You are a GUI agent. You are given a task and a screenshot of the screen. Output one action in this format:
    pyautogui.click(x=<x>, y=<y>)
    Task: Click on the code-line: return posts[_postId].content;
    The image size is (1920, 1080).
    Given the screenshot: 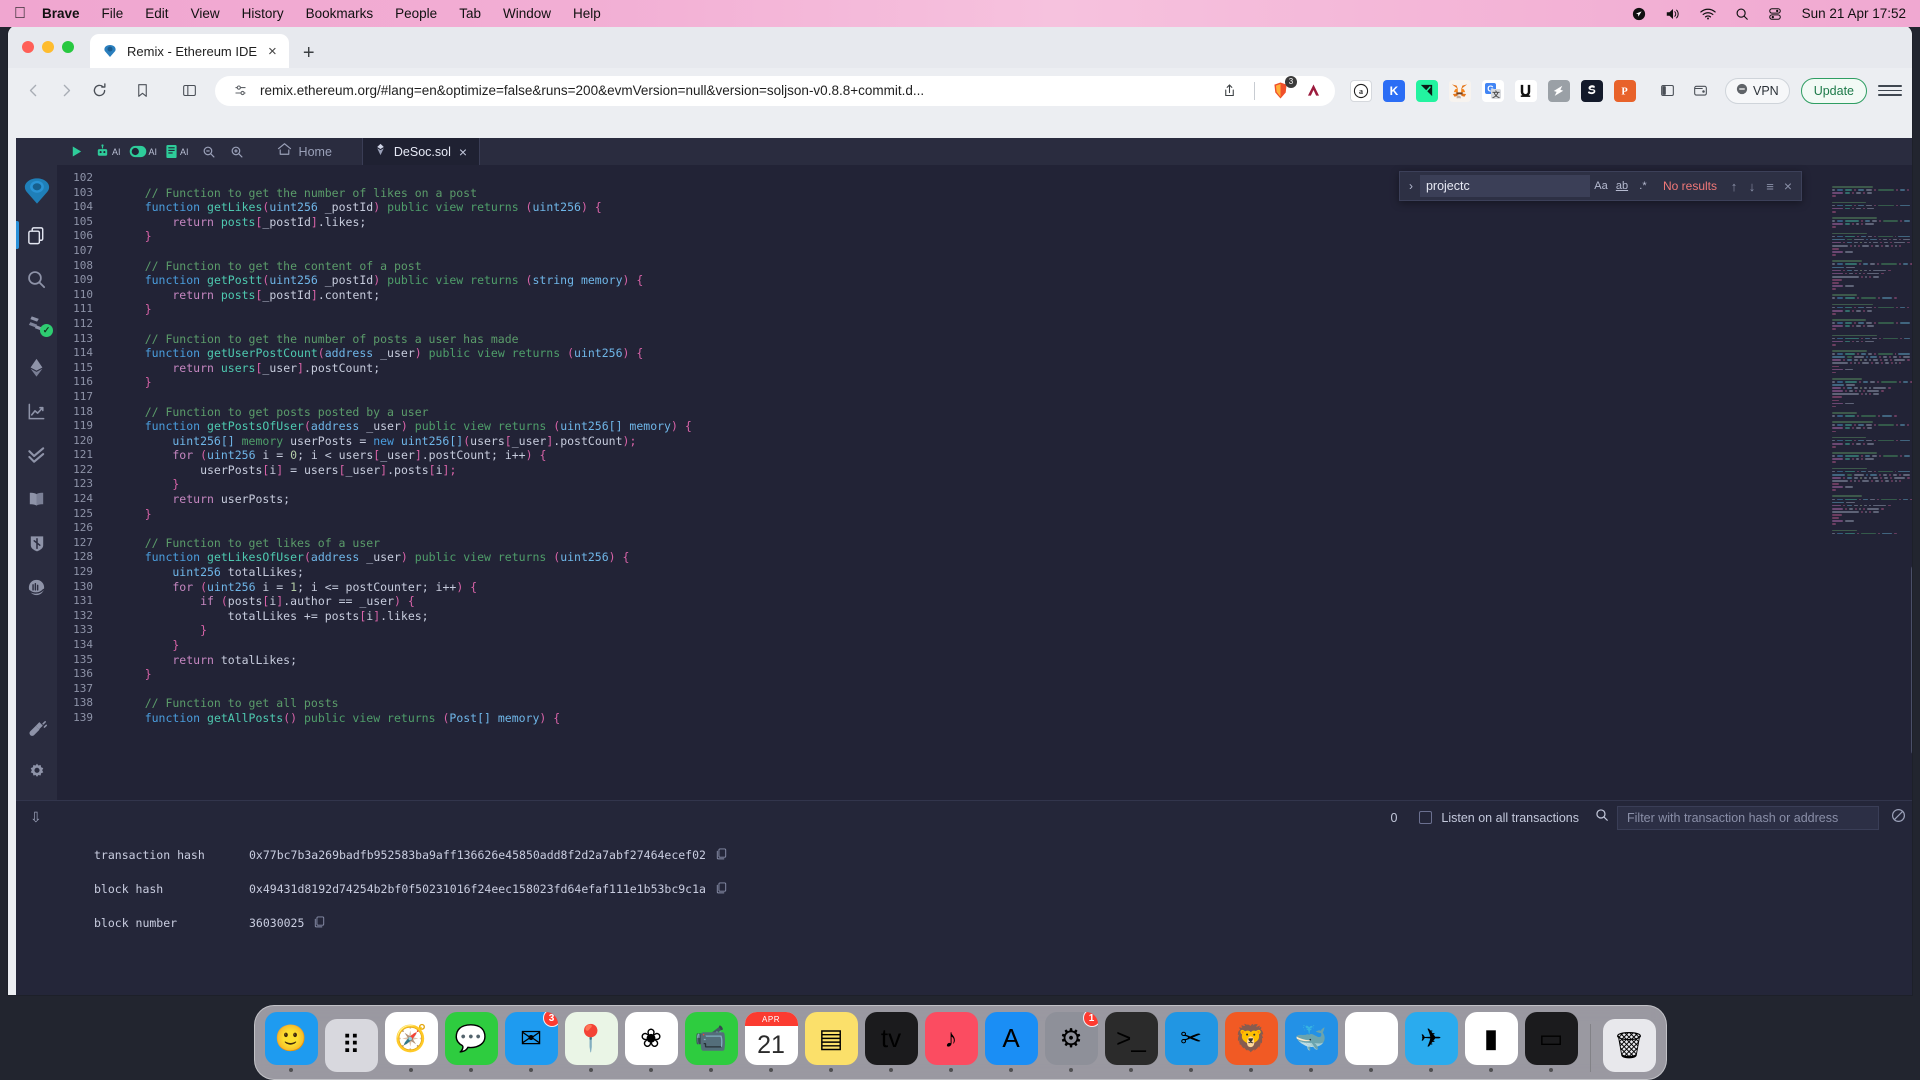 What is the action you would take?
    pyautogui.click(x=1007, y=295)
    